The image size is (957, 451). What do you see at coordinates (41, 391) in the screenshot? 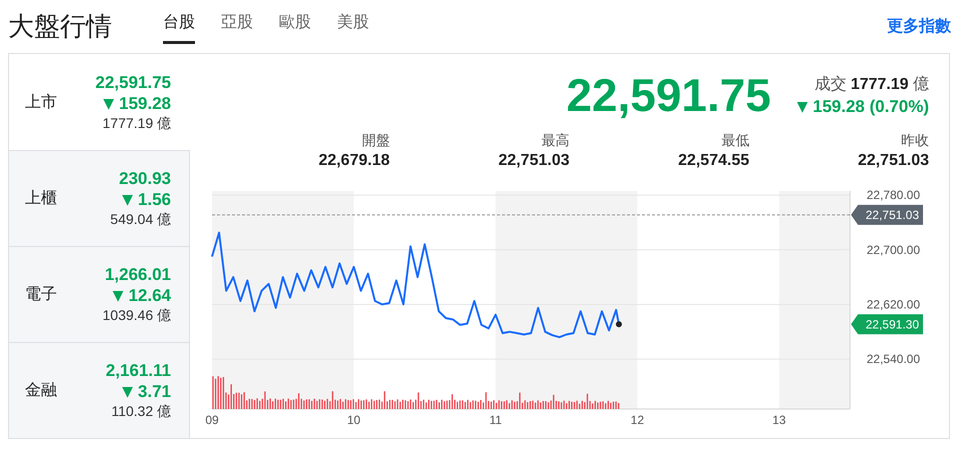
I see `index-name: 金融` at bounding box center [41, 391].